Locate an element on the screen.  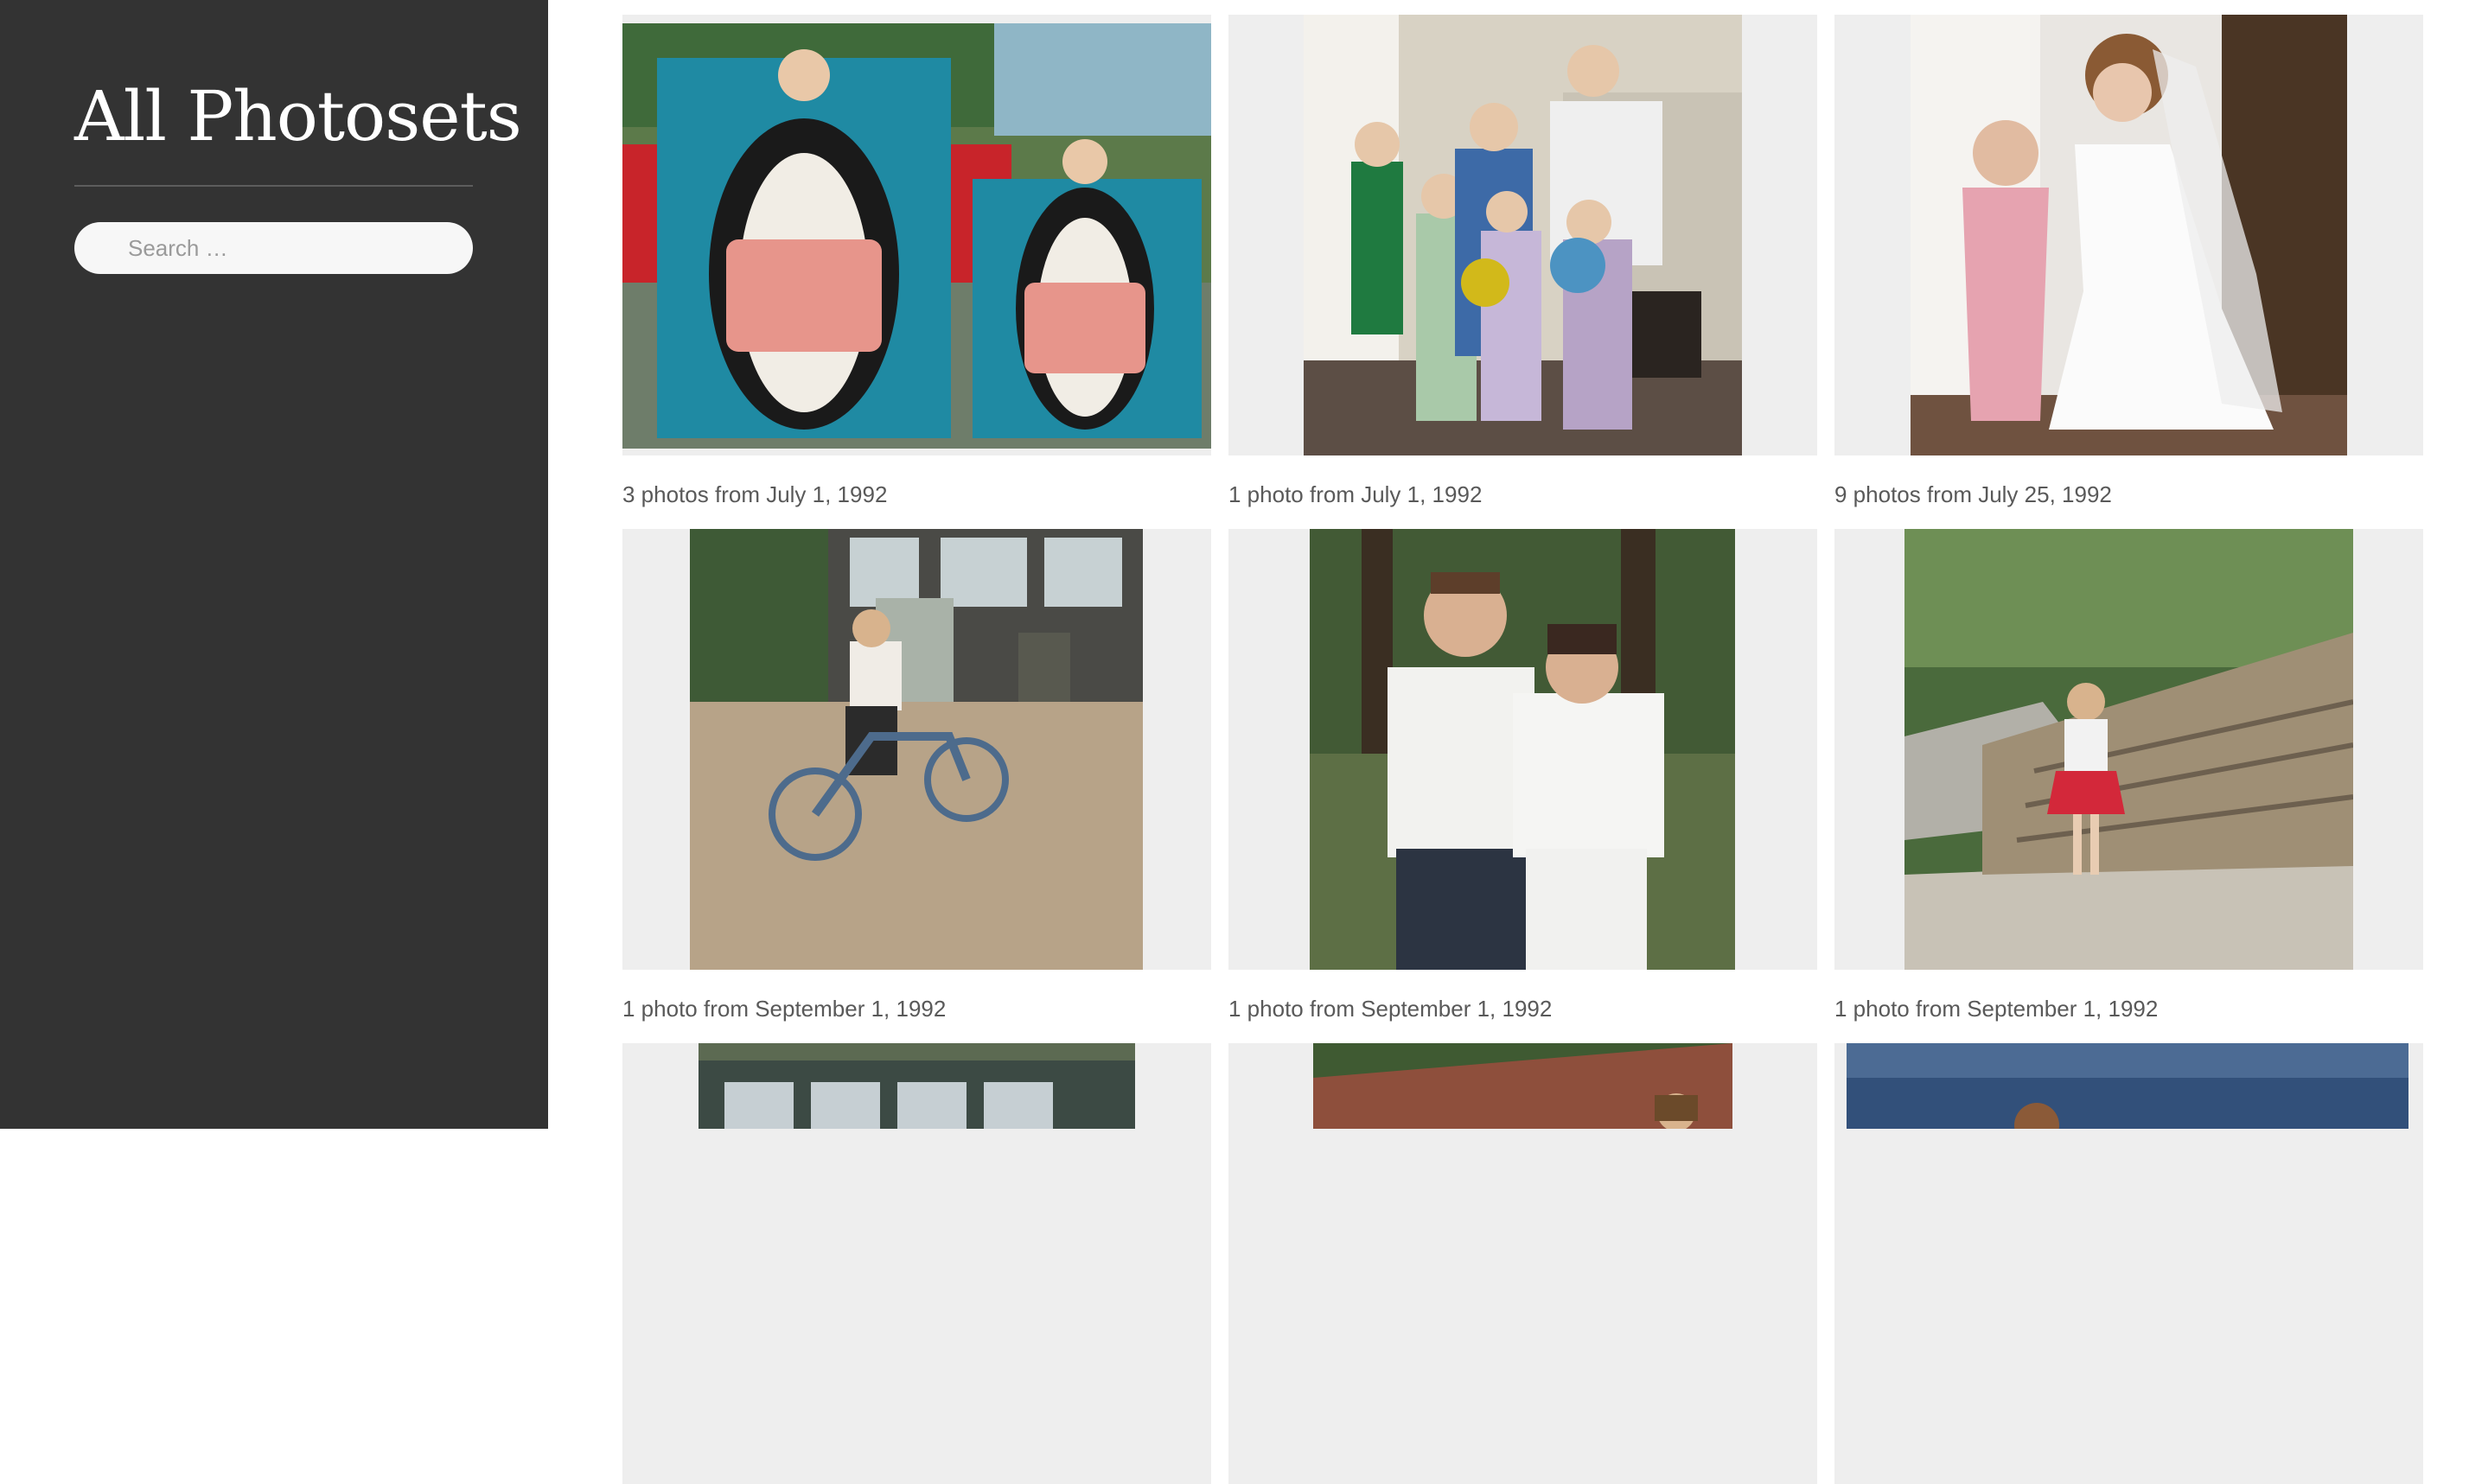
photoset-card: 3 photos from July 1, 1992 is located at coordinates (917, 261).